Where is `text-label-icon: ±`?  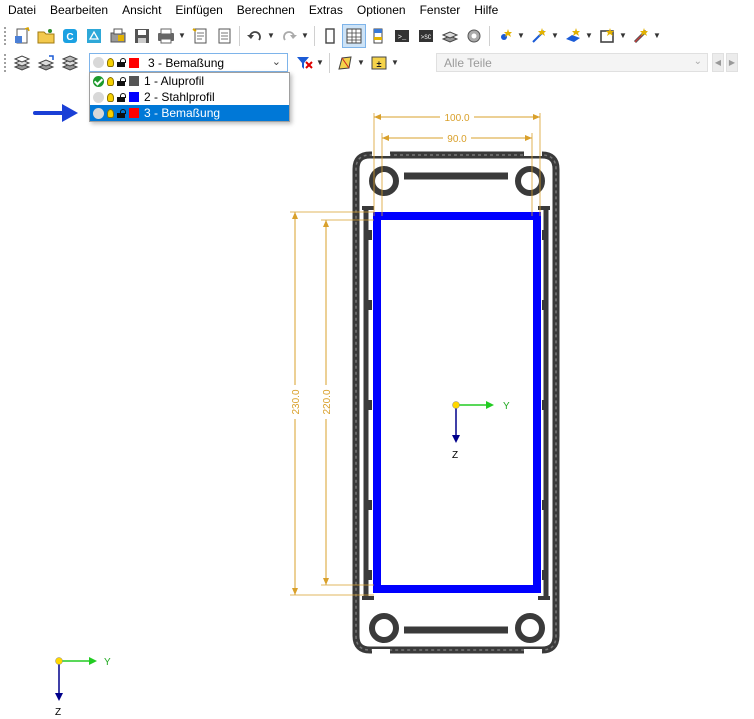
text-label-icon: ± is located at coordinates (379, 63).